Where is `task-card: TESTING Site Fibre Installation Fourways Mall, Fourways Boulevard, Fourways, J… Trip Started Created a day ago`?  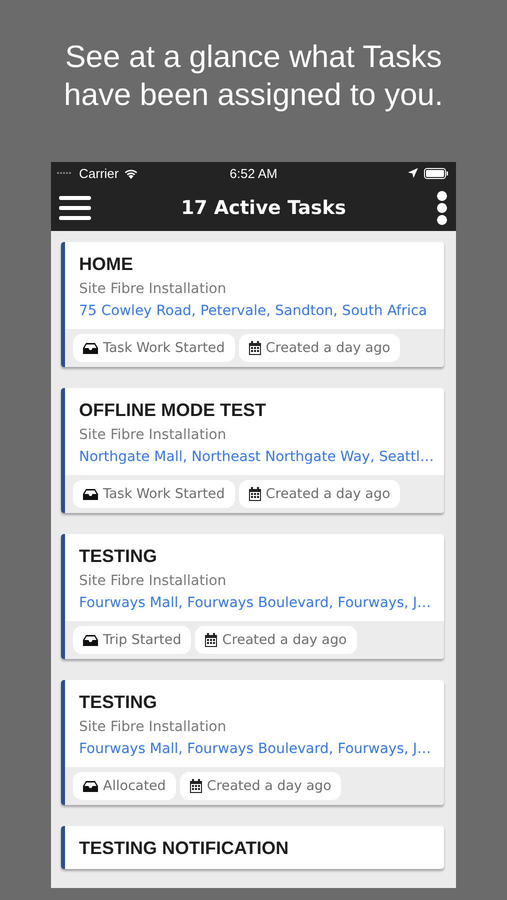
task-card: TESTING Site Fibre Installation Fourways Mall, Fourways Boulevard, Fourways, J… Trip Started Created a day ago is located at coordinates (252, 596).